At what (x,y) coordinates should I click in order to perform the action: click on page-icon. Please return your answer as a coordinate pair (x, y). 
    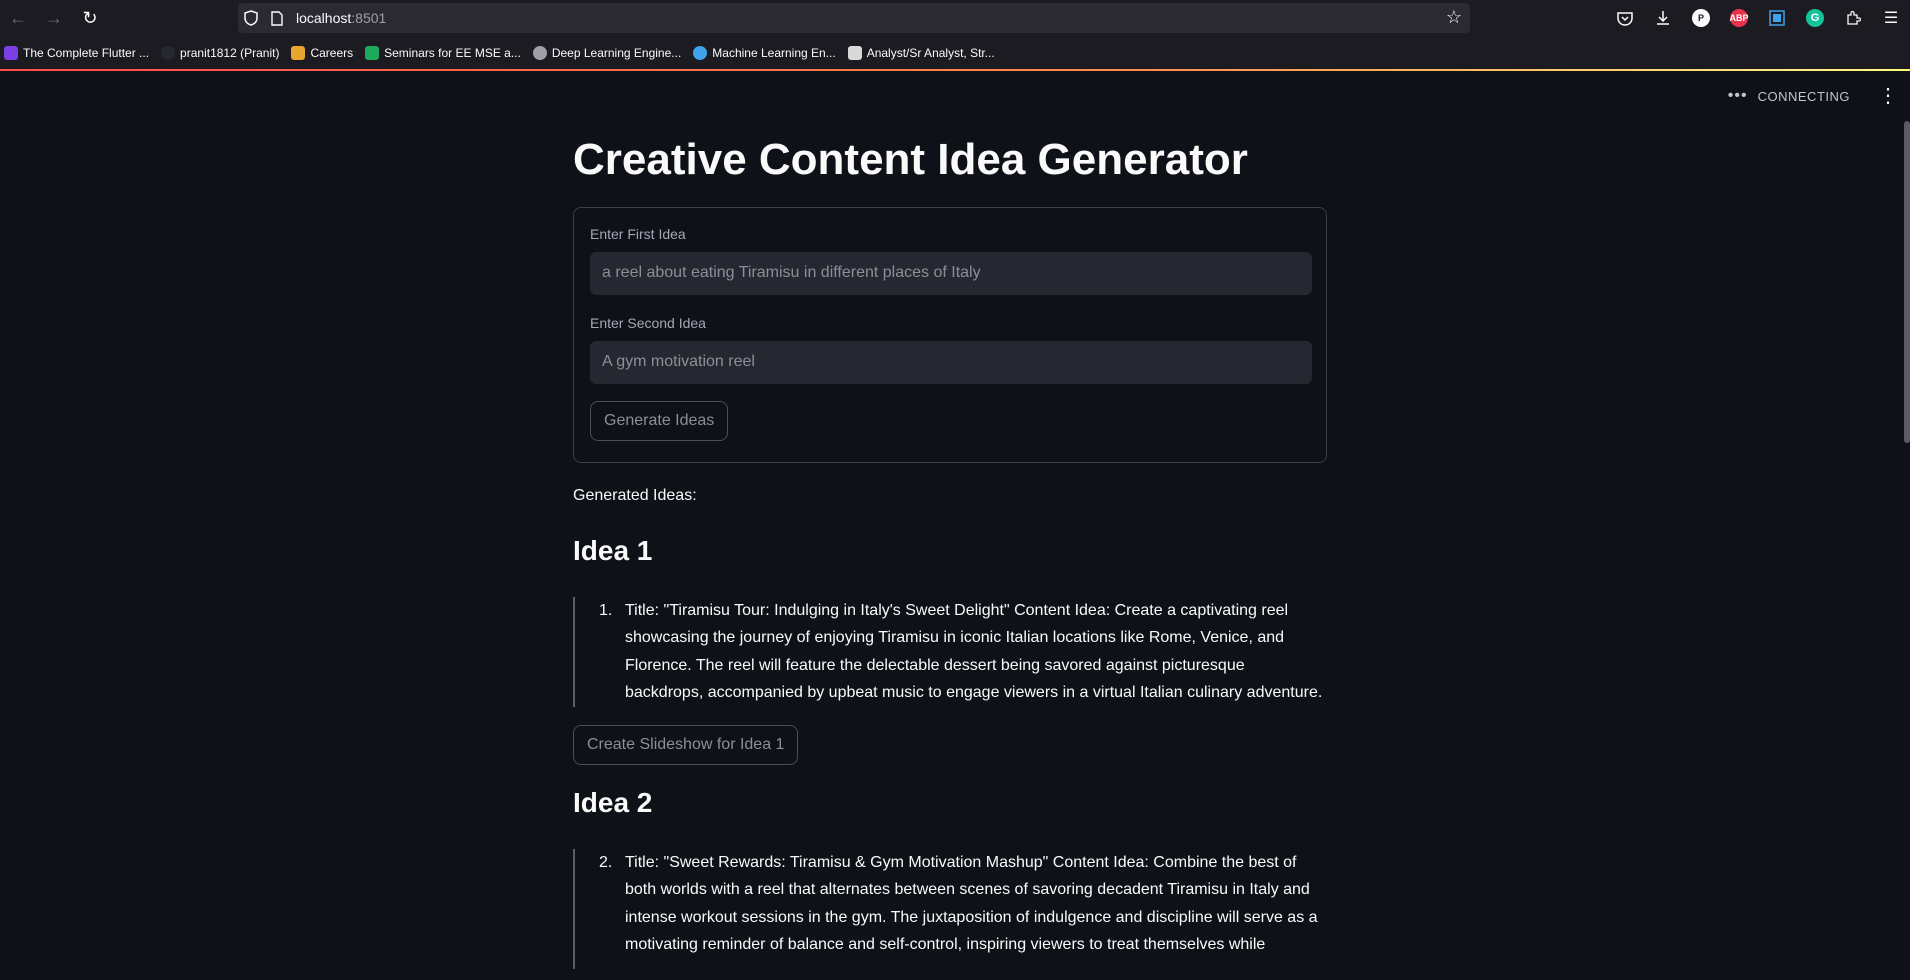
    Looking at the image, I should click on (277, 18).